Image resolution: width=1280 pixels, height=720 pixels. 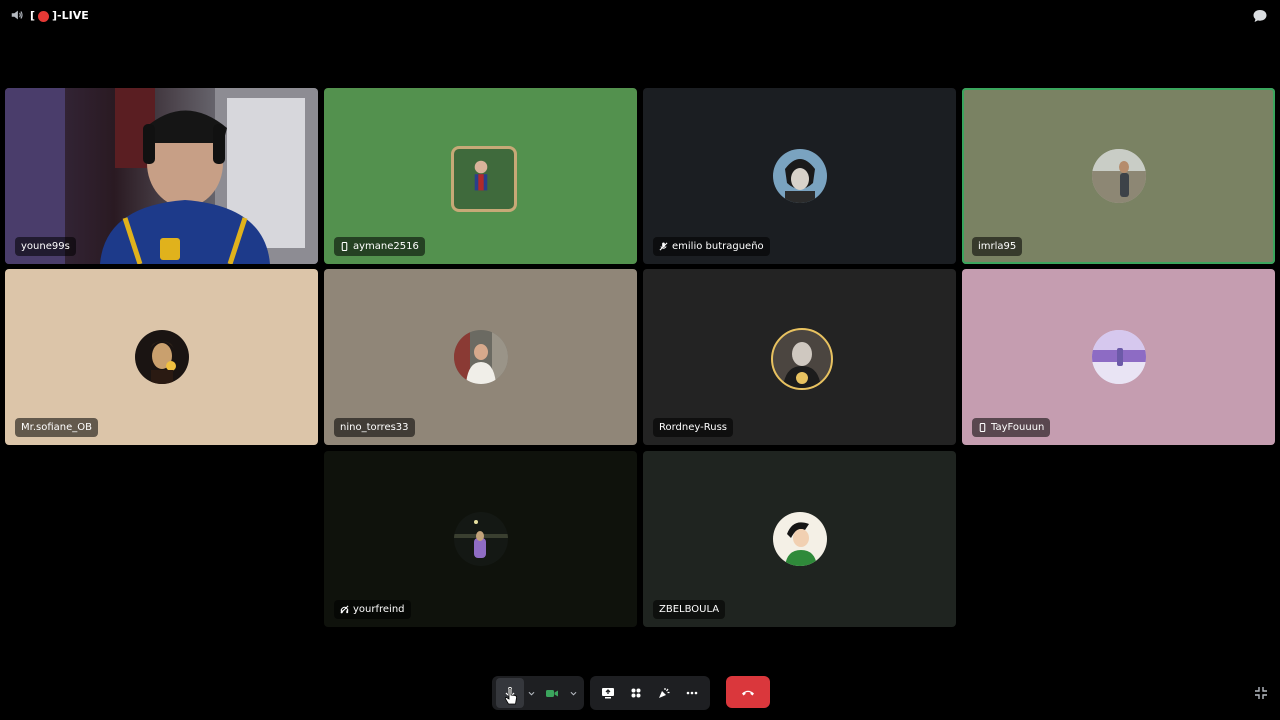 I want to click on participant-name: ZBELBOULA, so click(x=689, y=609).